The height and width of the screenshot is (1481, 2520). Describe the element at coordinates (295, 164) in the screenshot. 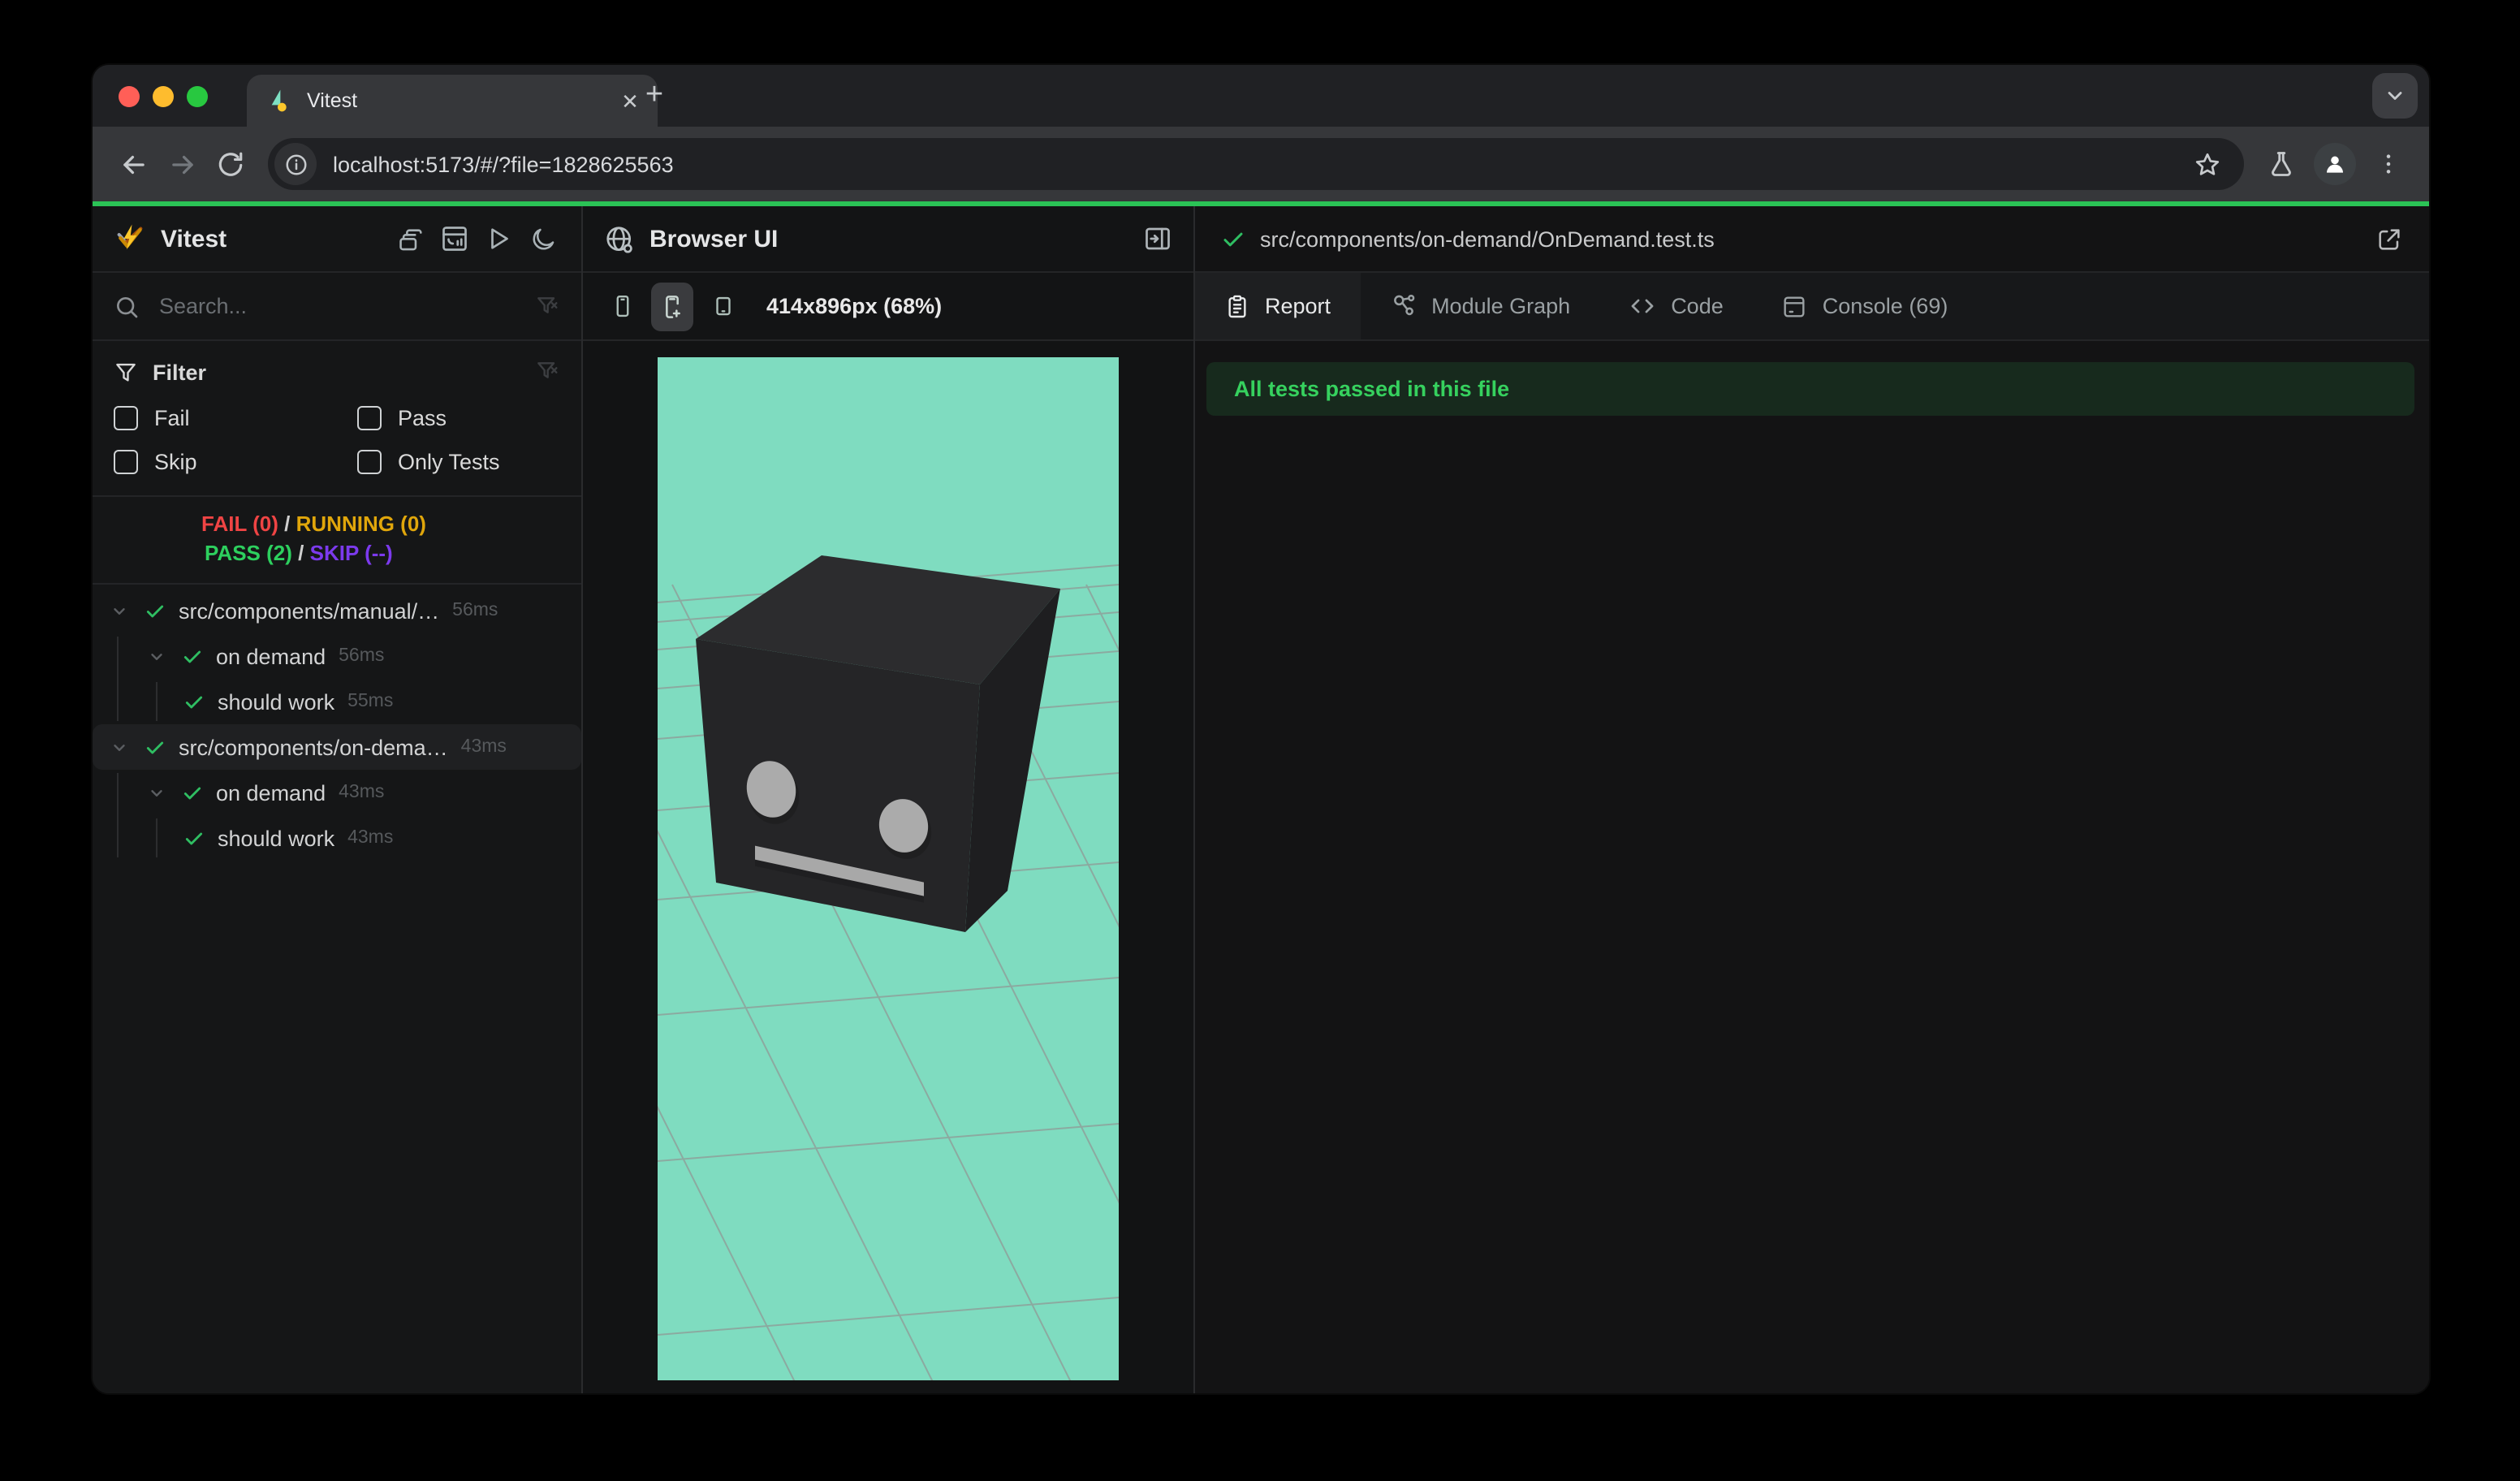

I see `site-info-icon` at that location.